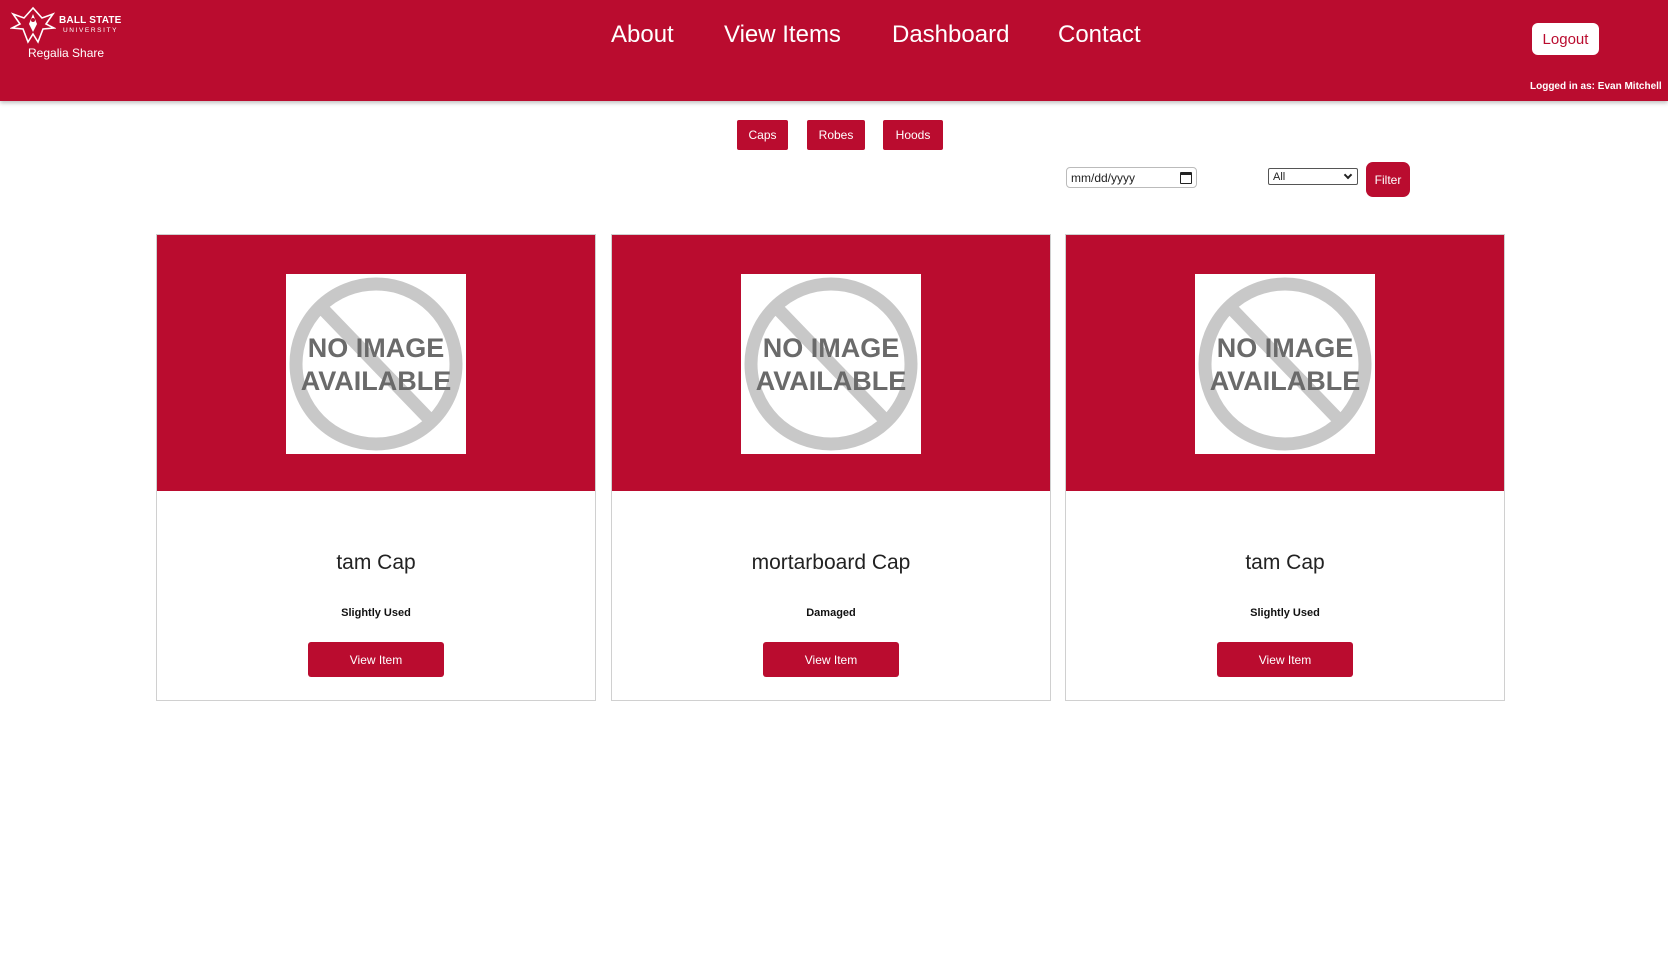 The width and height of the screenshot is (1668, 959). I want to click on category-robes-button: Robes, so click(836, 135).